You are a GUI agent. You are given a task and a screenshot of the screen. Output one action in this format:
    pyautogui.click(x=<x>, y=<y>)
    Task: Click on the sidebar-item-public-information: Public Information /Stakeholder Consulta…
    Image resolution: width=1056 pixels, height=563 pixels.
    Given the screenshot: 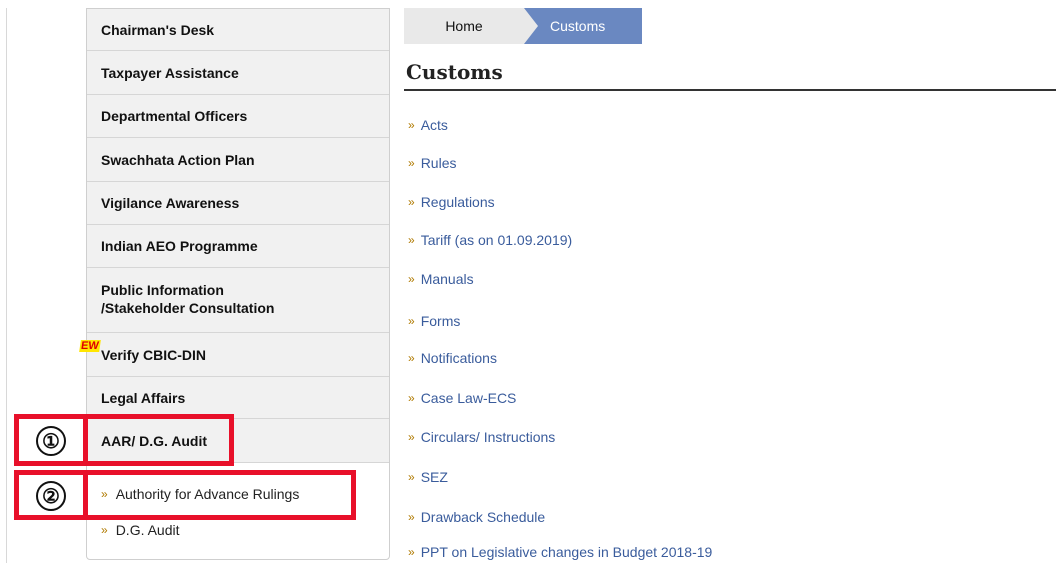 What is the action you would take?
    pyautogui.click(x=238, y=300)
    